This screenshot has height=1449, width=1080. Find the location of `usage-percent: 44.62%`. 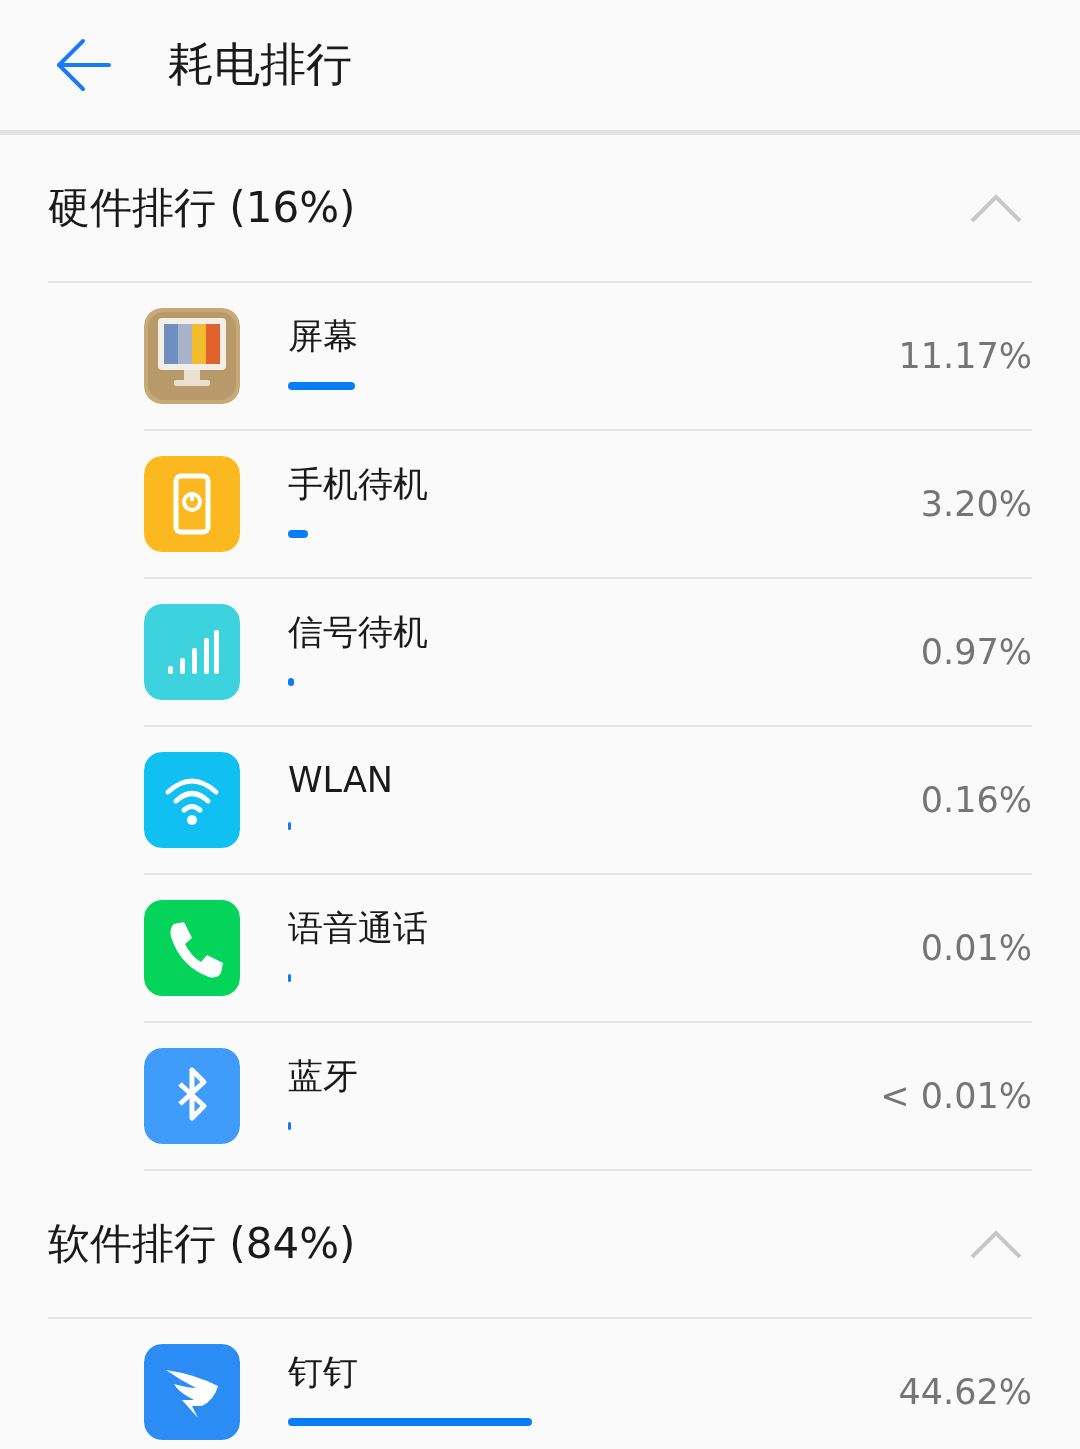

usage-percent: 44.62% is located at coordinates (965, 1392).